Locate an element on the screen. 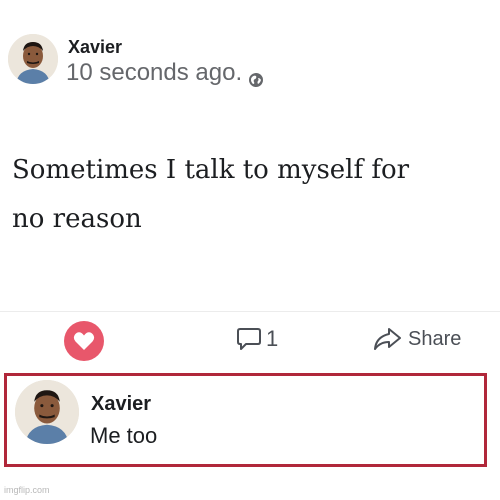  post-timestamp: 10 seconds ago. is located at coordinates (165, 73).